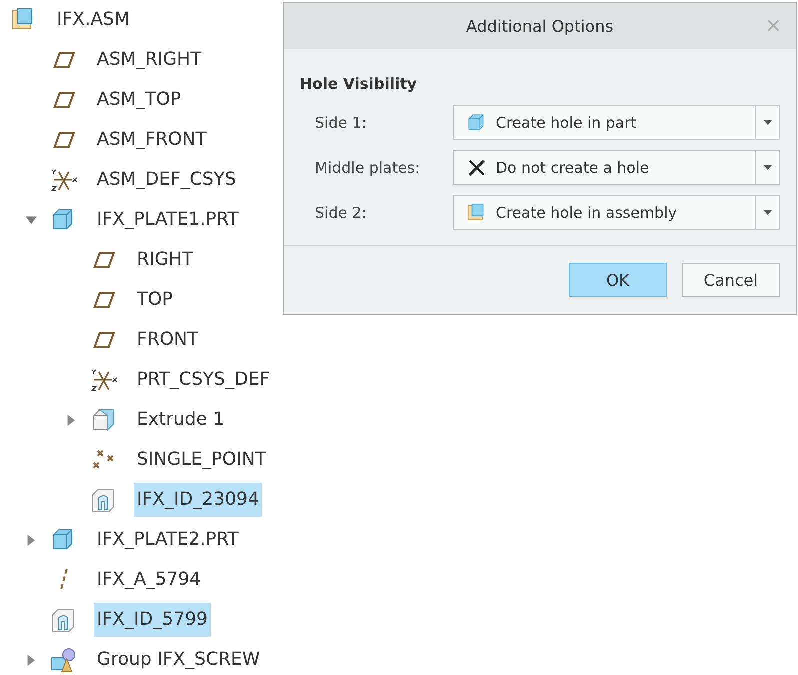 Image resolution: width=798 pixels, height=675 pixels. What do you see at coordinates (368, 167) in the screenshot?
I see `field-label: Middle plates:` at bounding box center [368, 167].